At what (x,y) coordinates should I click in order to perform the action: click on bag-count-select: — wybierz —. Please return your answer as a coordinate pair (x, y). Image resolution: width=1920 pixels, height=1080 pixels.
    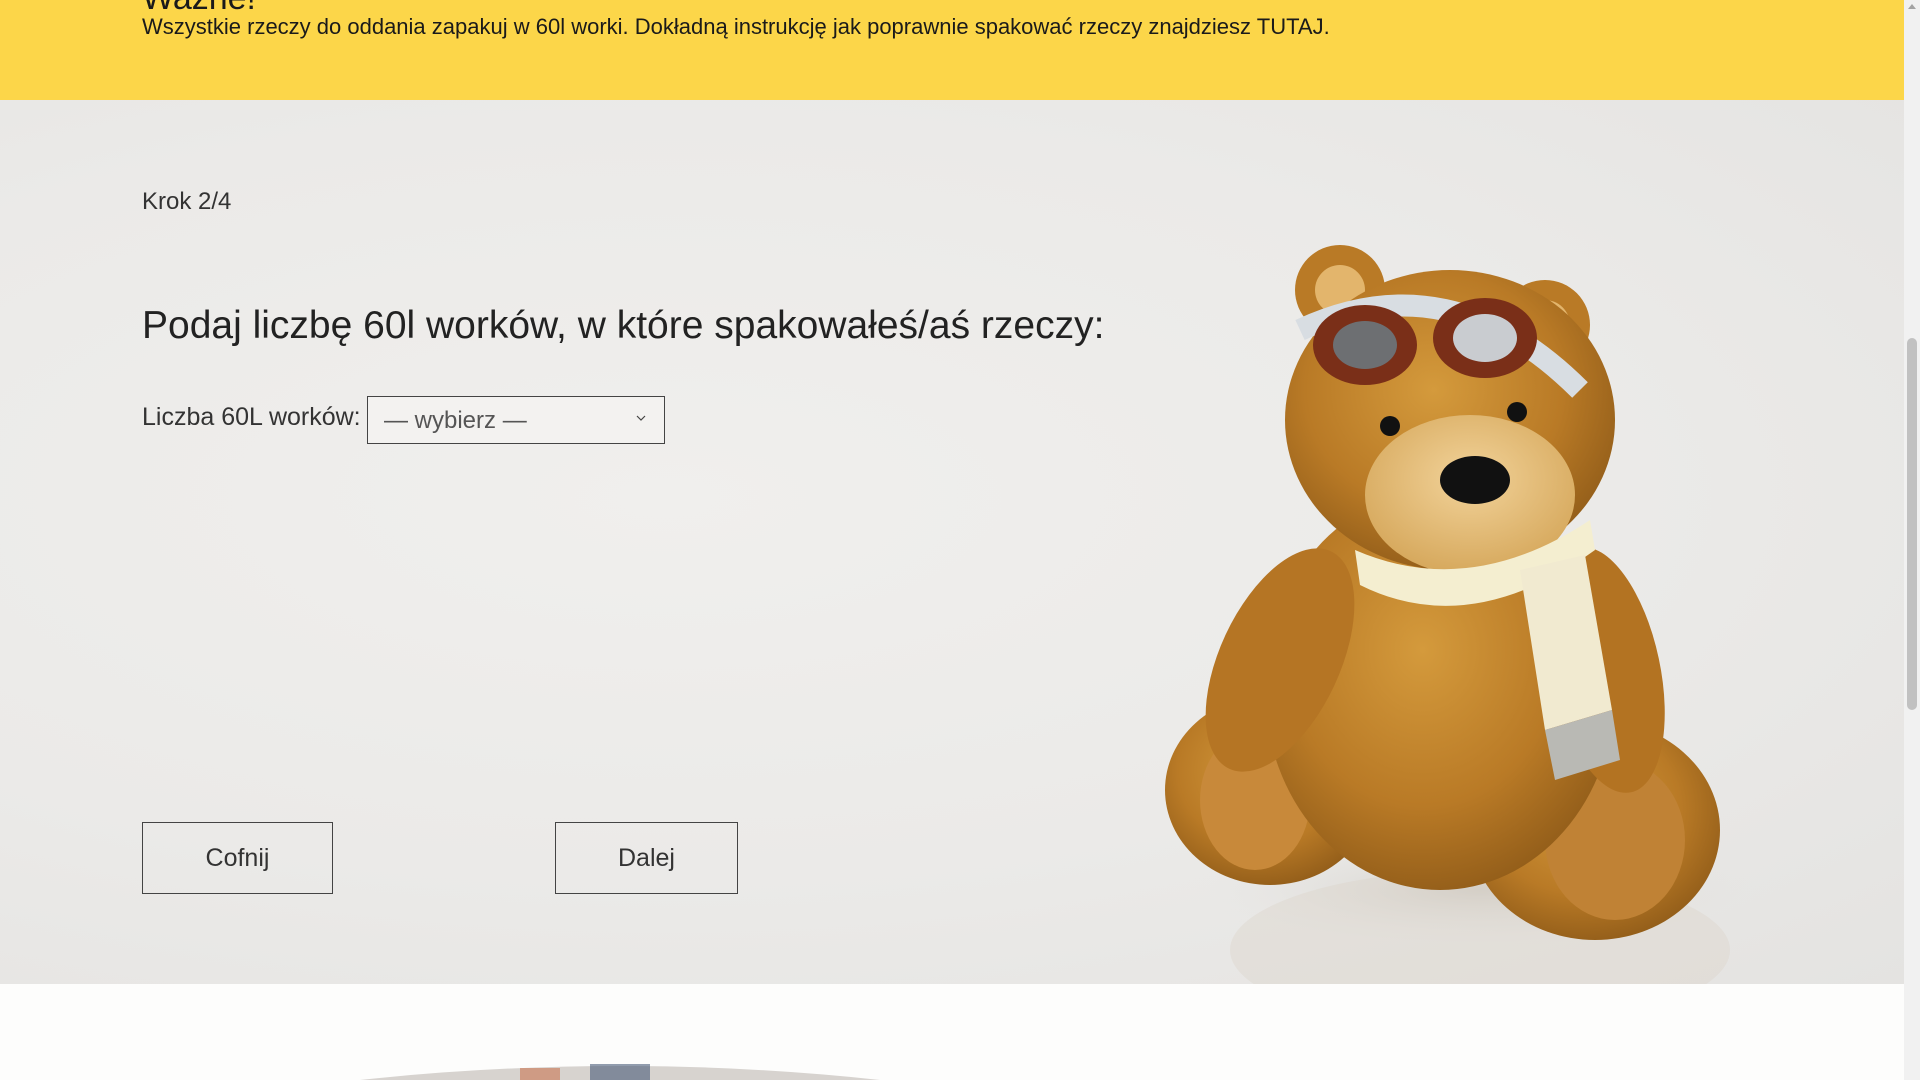
    Looking at the image, I should click on (516, 420).